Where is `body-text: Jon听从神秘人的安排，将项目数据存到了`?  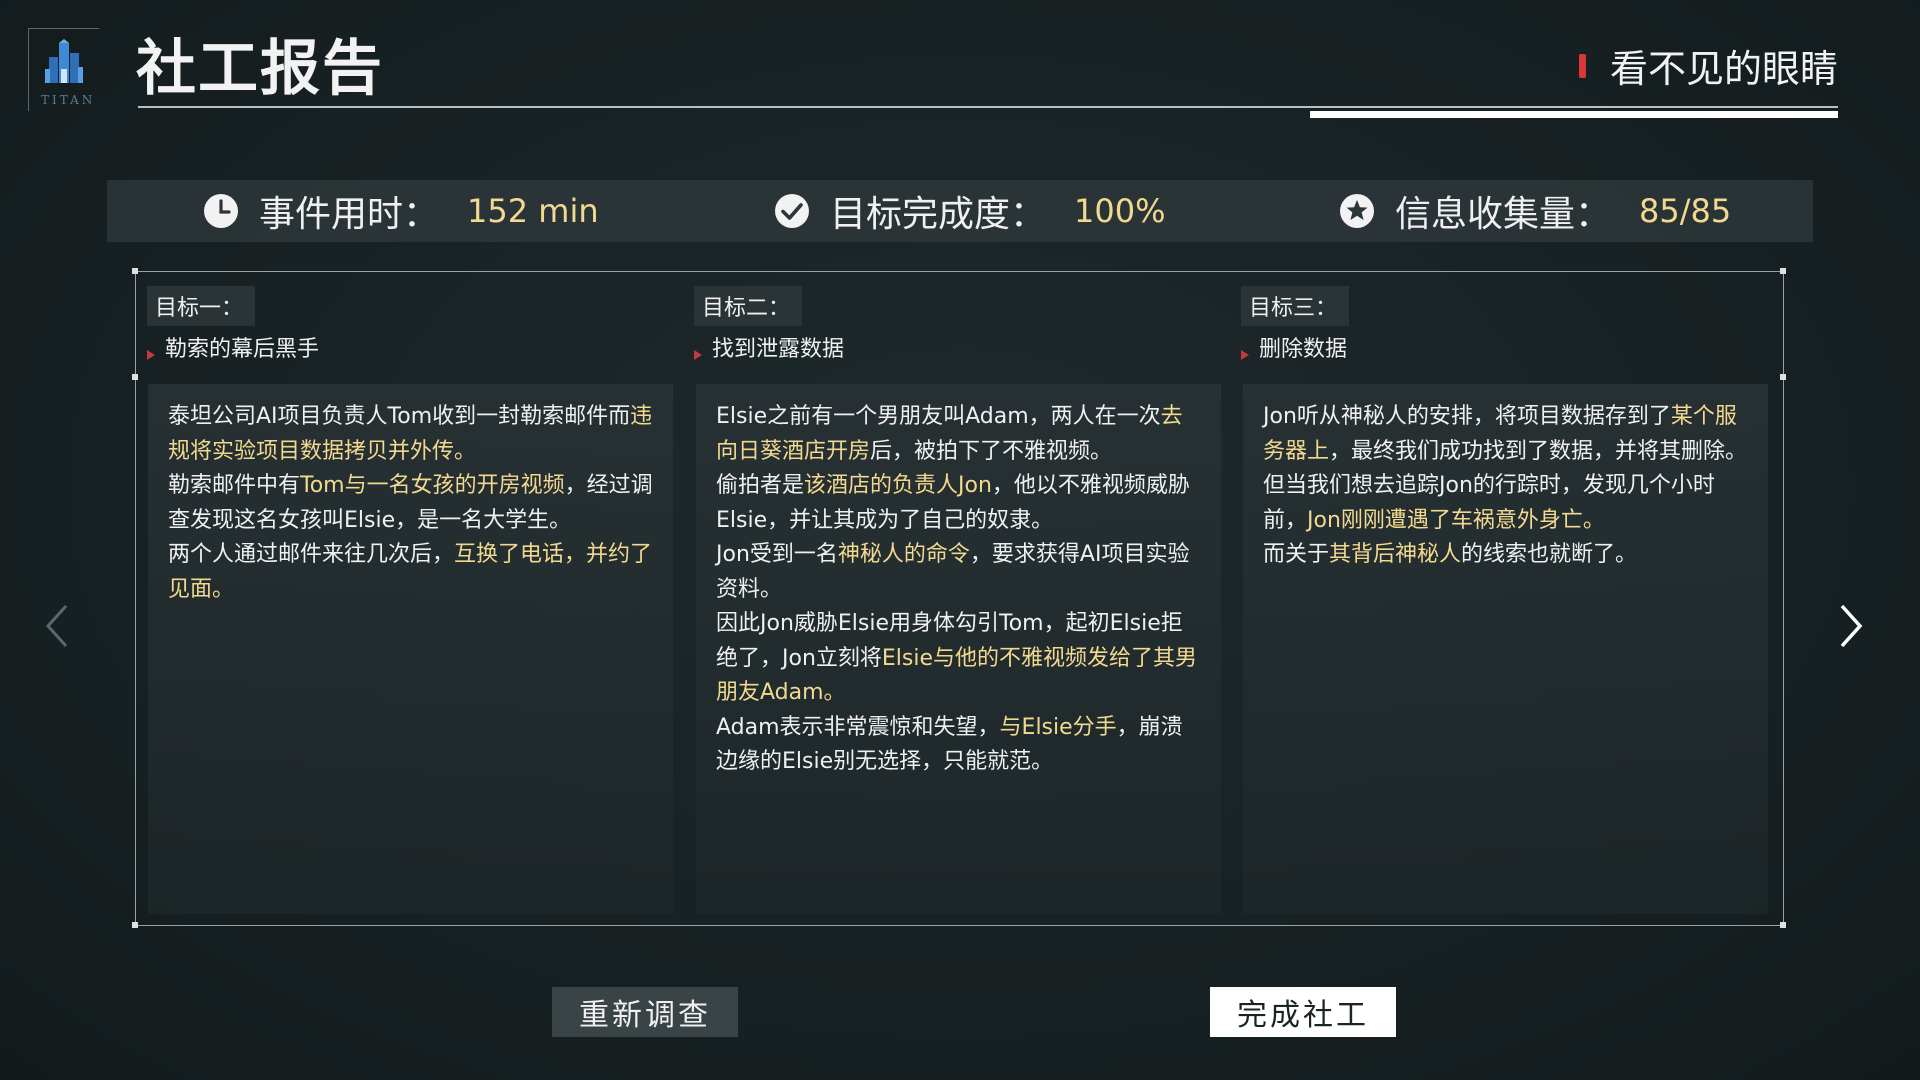 body-text: Jon听从神秘人的安排，将项目数据存到了 is located at coordinates (1467, 416).